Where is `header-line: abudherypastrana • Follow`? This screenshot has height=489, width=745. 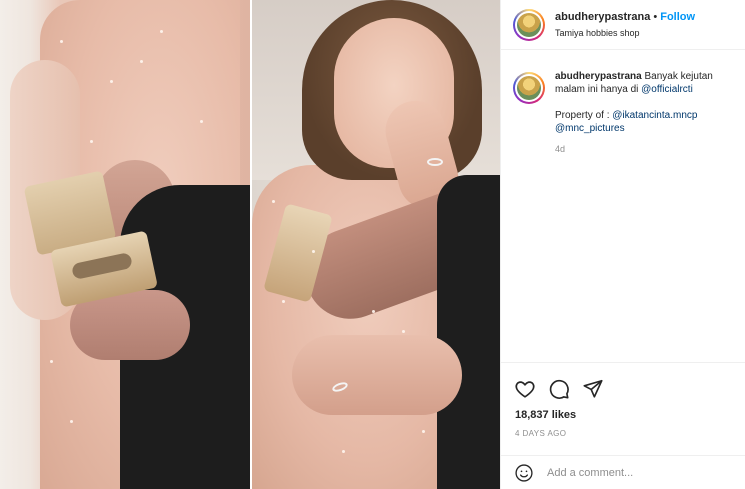
header-line: abudherypastrana • Follow is located at coordinates (625, 17).